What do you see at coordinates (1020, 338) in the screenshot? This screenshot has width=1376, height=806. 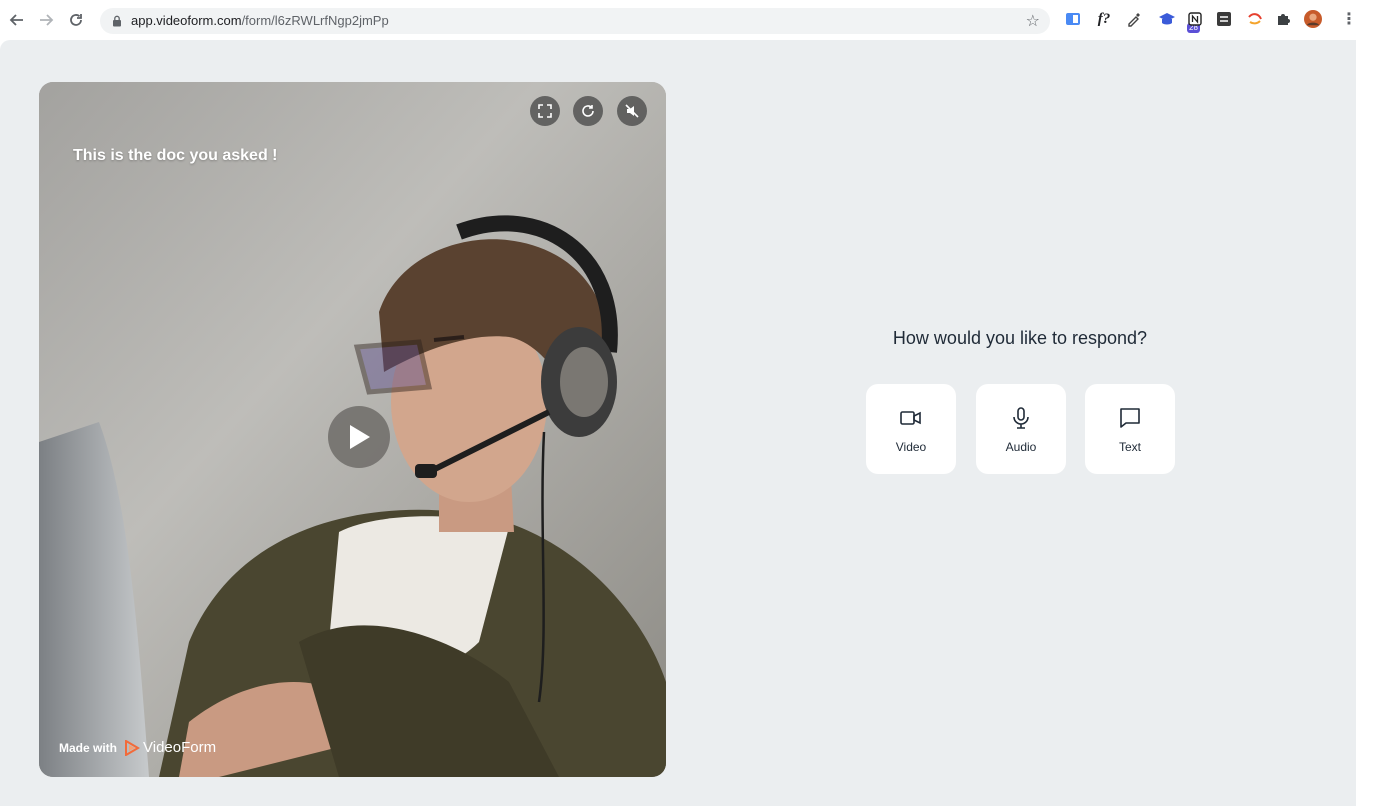 I see `respond-heading: How would you like to respond?` at bounding box center [1020, 338].